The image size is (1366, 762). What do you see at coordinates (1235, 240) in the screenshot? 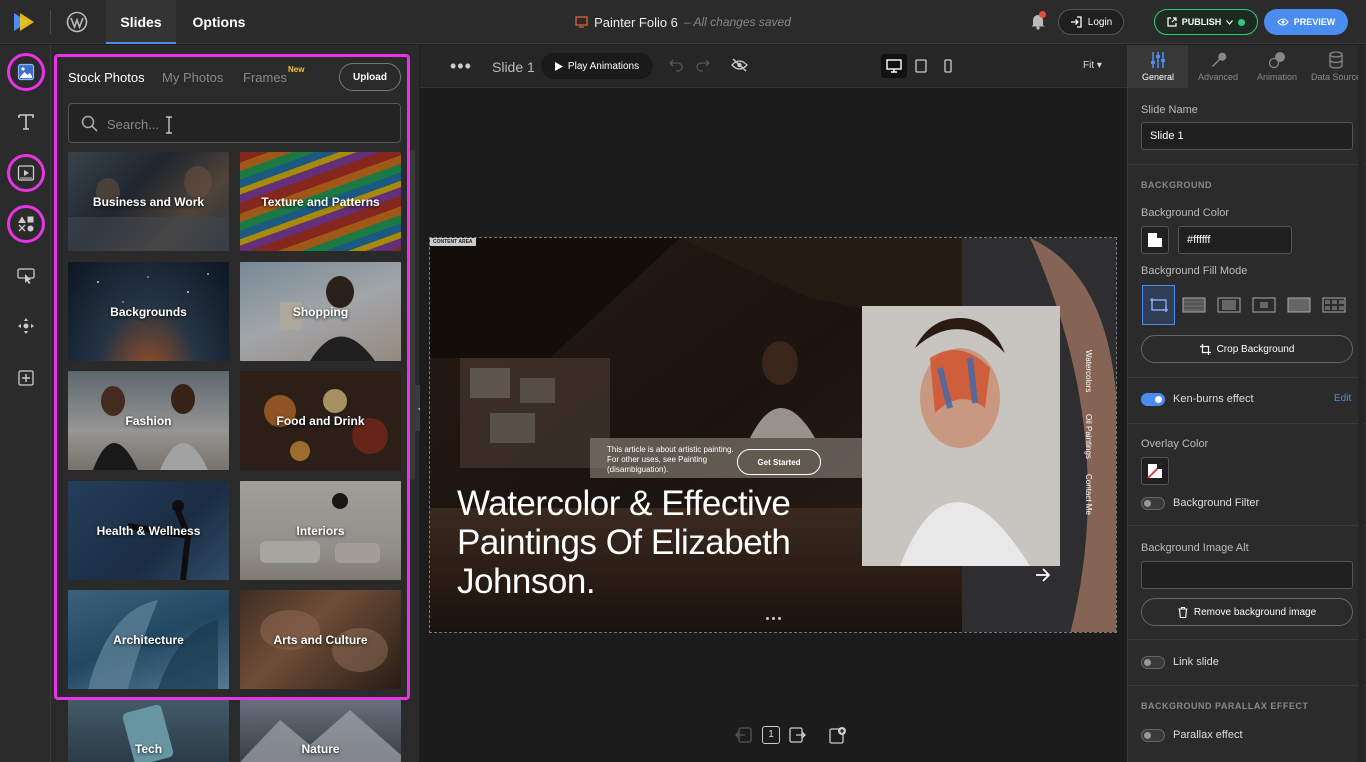
I see `background-color-input: #ffffff` at bounding box center [1235, 240].